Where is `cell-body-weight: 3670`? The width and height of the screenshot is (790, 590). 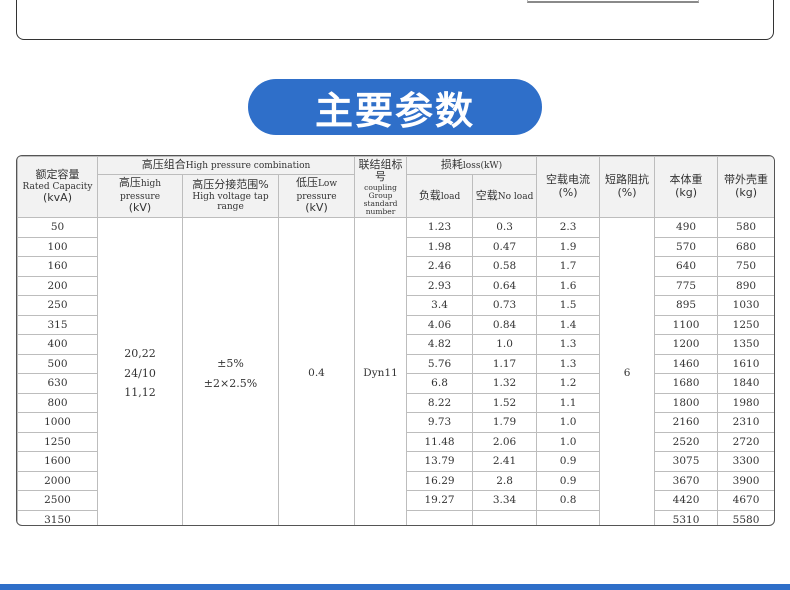 cell-body-weight: 3670 is located at coordinates (686, 480).